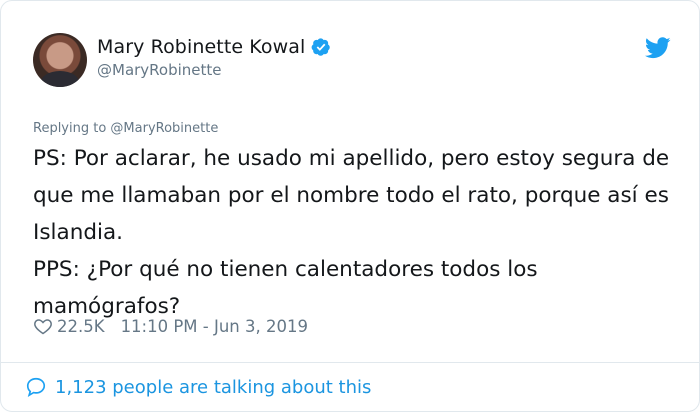  I want to click on tweet-timestamp: 11:10 PM - Jun 3, 2019, so click(214, 326).